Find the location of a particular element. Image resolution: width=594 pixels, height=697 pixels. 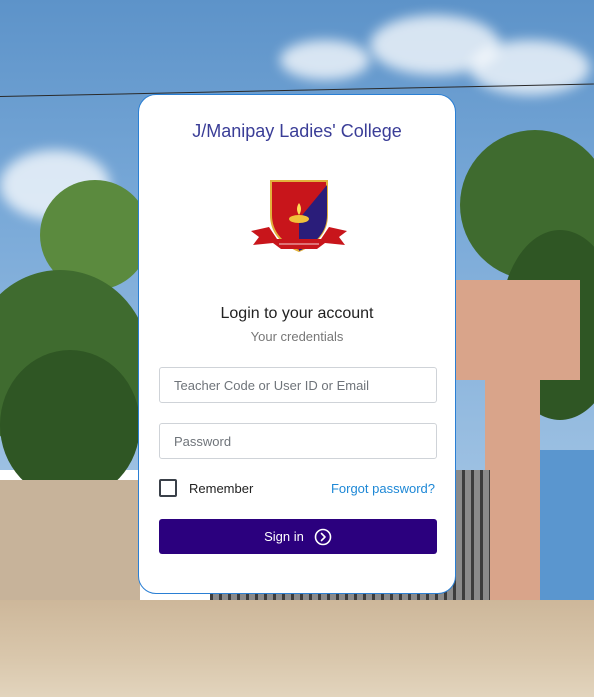

sign-in-button: Sign in is located at coordinates (298, 536).